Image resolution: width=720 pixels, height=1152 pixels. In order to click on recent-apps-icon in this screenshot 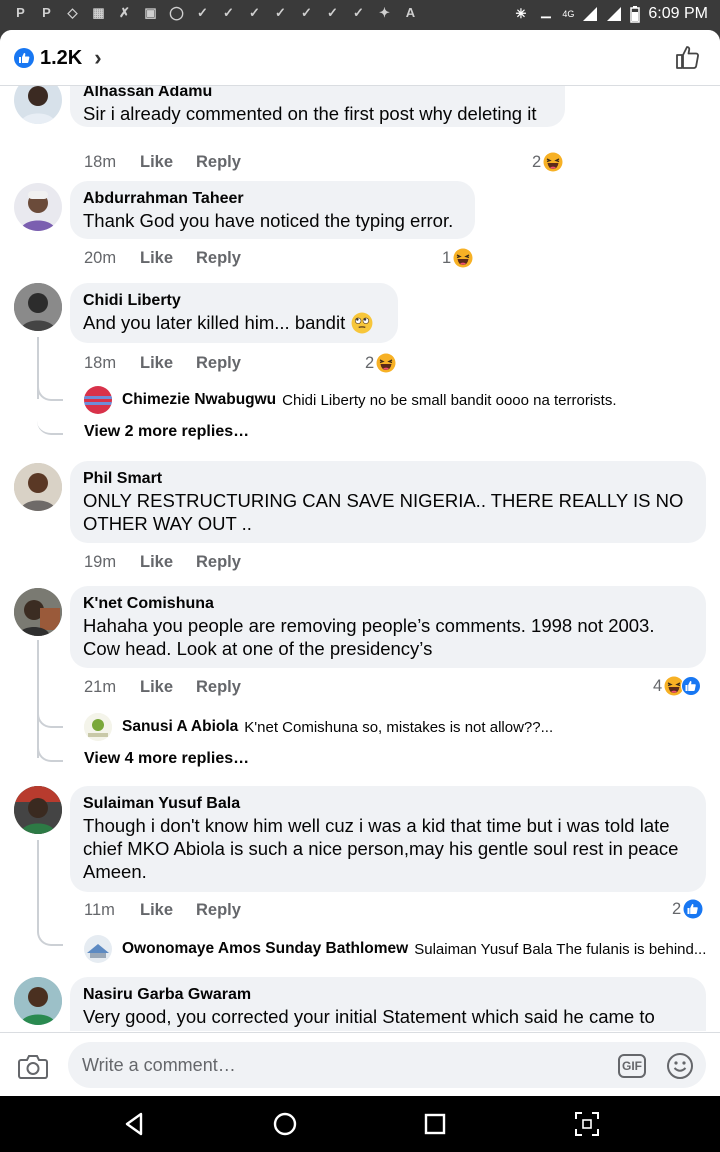, I will do `click(435, 1124)`.